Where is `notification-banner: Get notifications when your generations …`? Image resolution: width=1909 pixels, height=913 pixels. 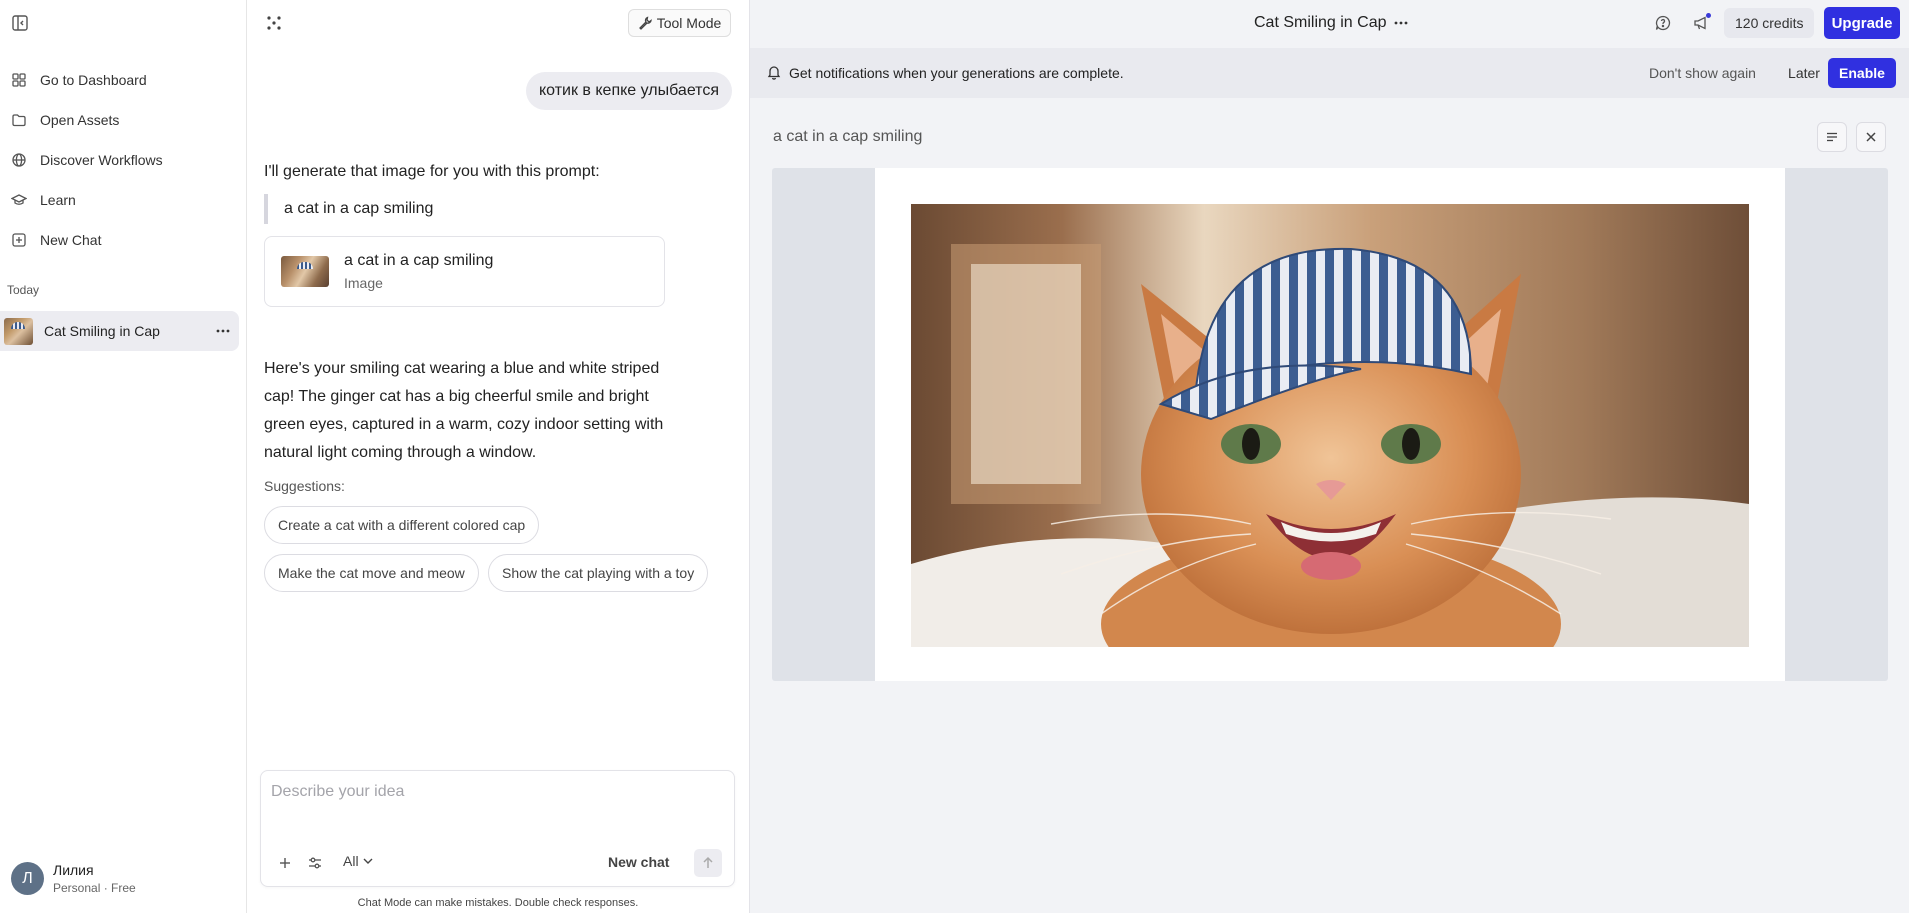 notification-banner: Get notifications when your generations … is located at coordinates (1329, 73).